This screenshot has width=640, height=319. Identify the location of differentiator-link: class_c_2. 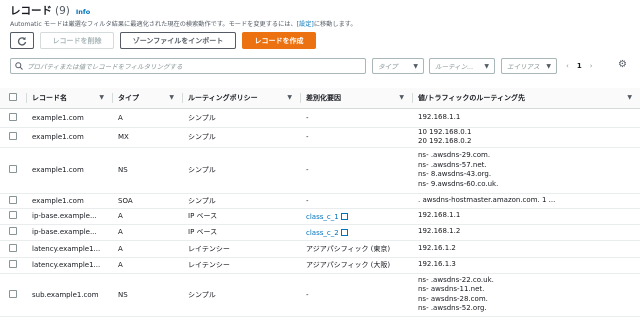
(322, 233).